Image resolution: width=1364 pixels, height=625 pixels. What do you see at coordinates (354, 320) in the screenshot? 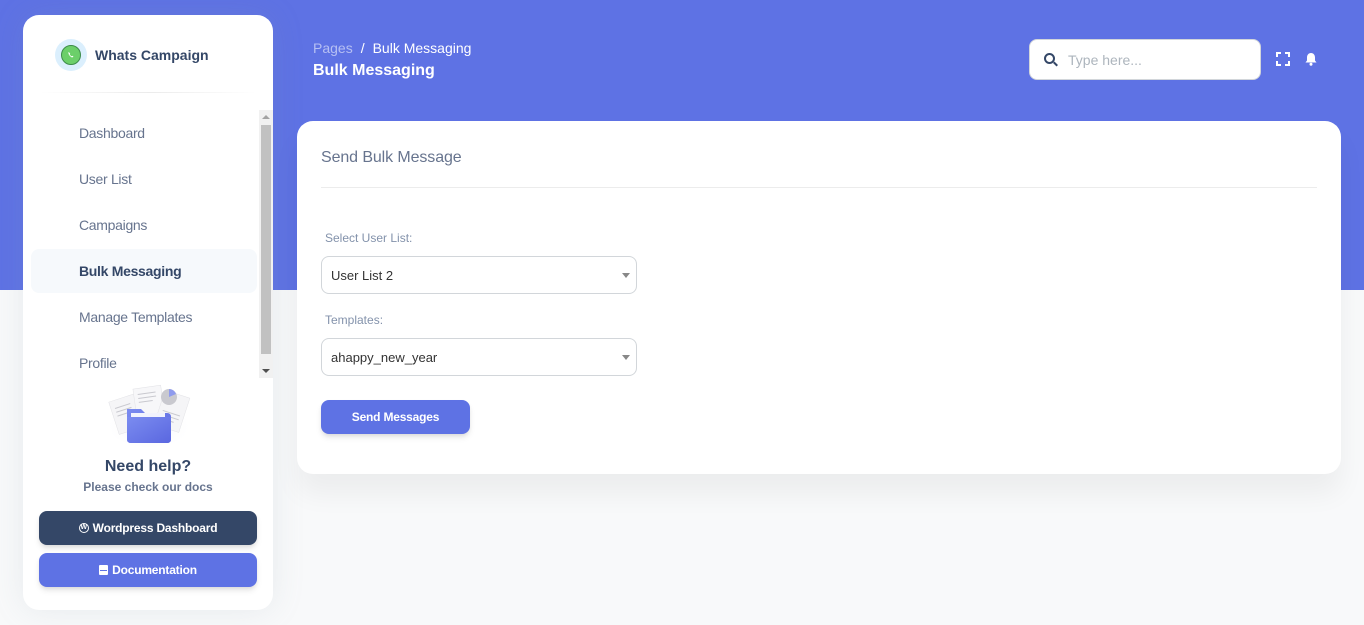
I see `templates-label: Templates:` at bounding box center [354, 320].